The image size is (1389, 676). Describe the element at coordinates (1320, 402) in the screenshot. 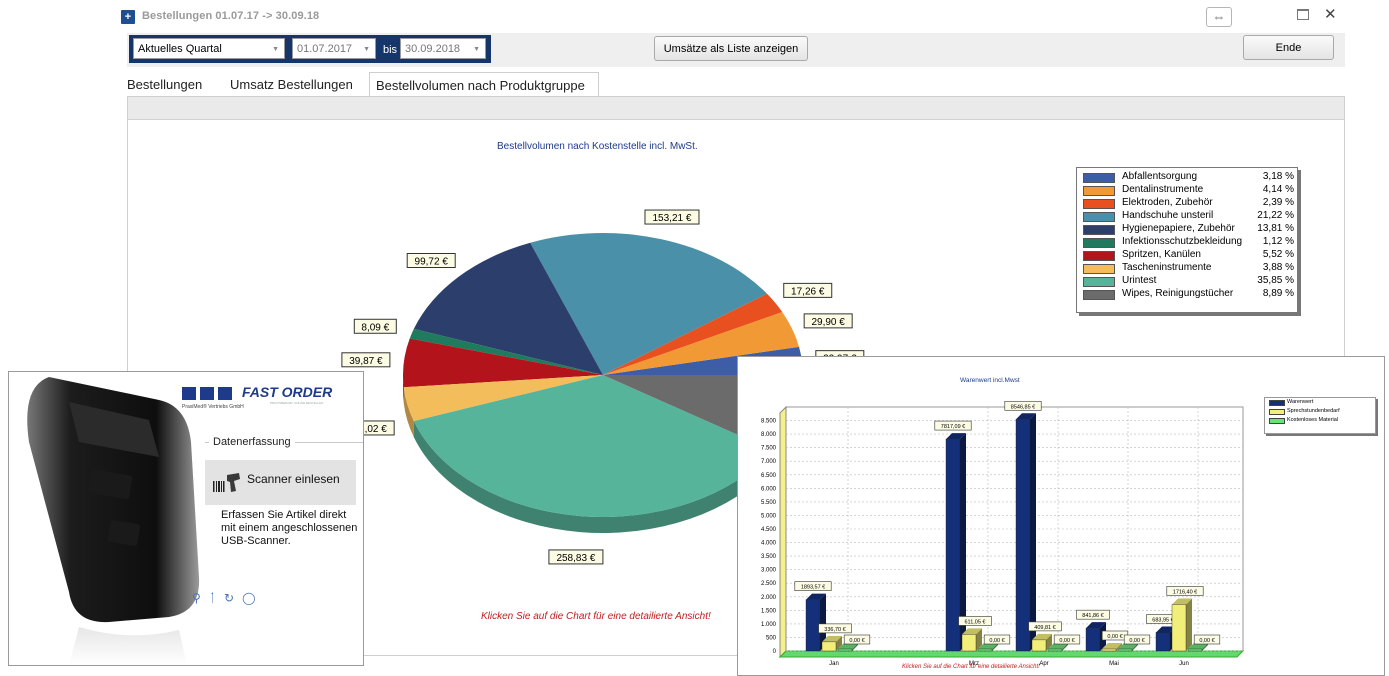

I see `bar-legend-item: Warenwert` at that location.